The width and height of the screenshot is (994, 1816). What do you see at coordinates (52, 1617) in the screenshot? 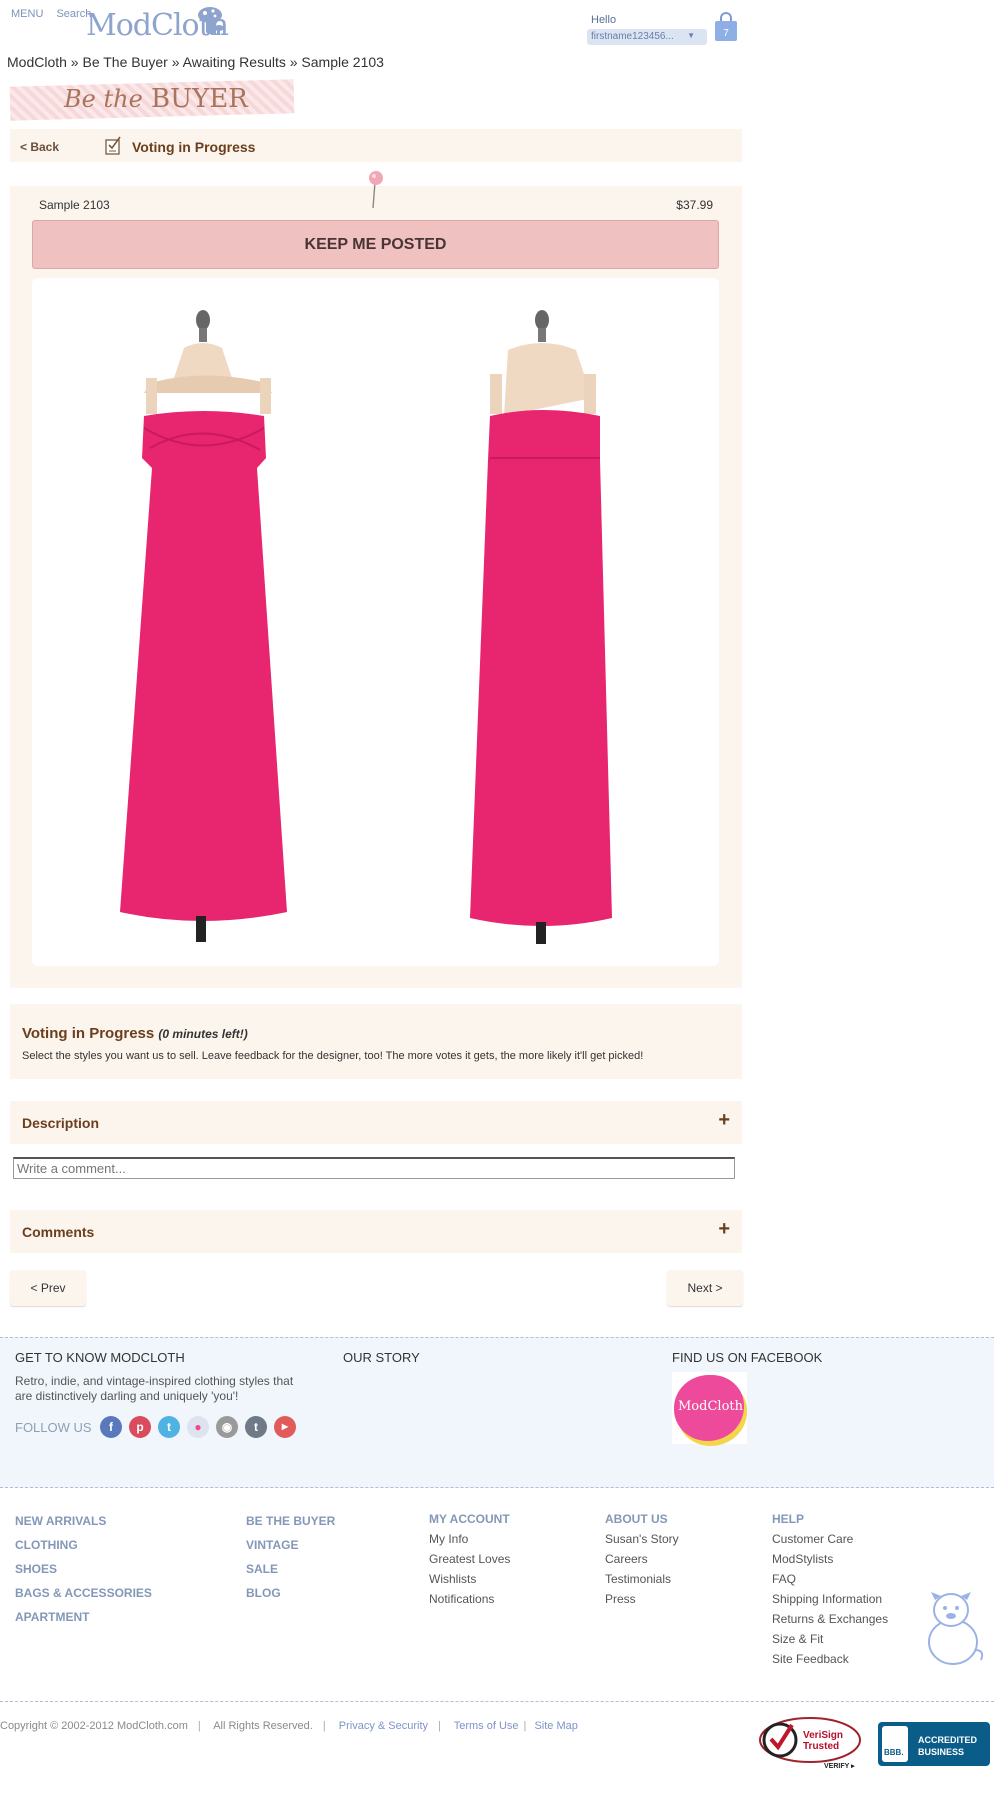
I see `footer-link-apartment: APARTMENT` at bounding box center [52, 1617].